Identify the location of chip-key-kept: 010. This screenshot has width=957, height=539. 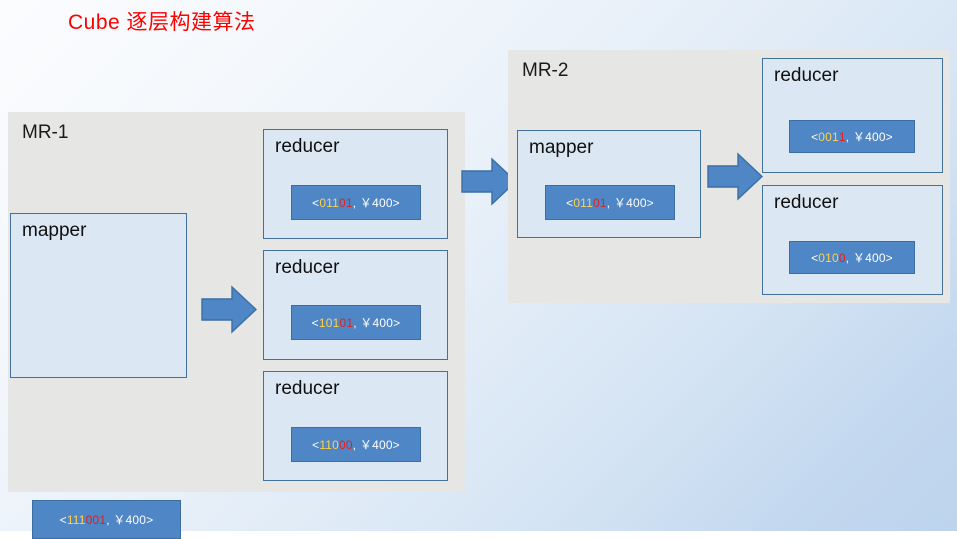
(828, 257).